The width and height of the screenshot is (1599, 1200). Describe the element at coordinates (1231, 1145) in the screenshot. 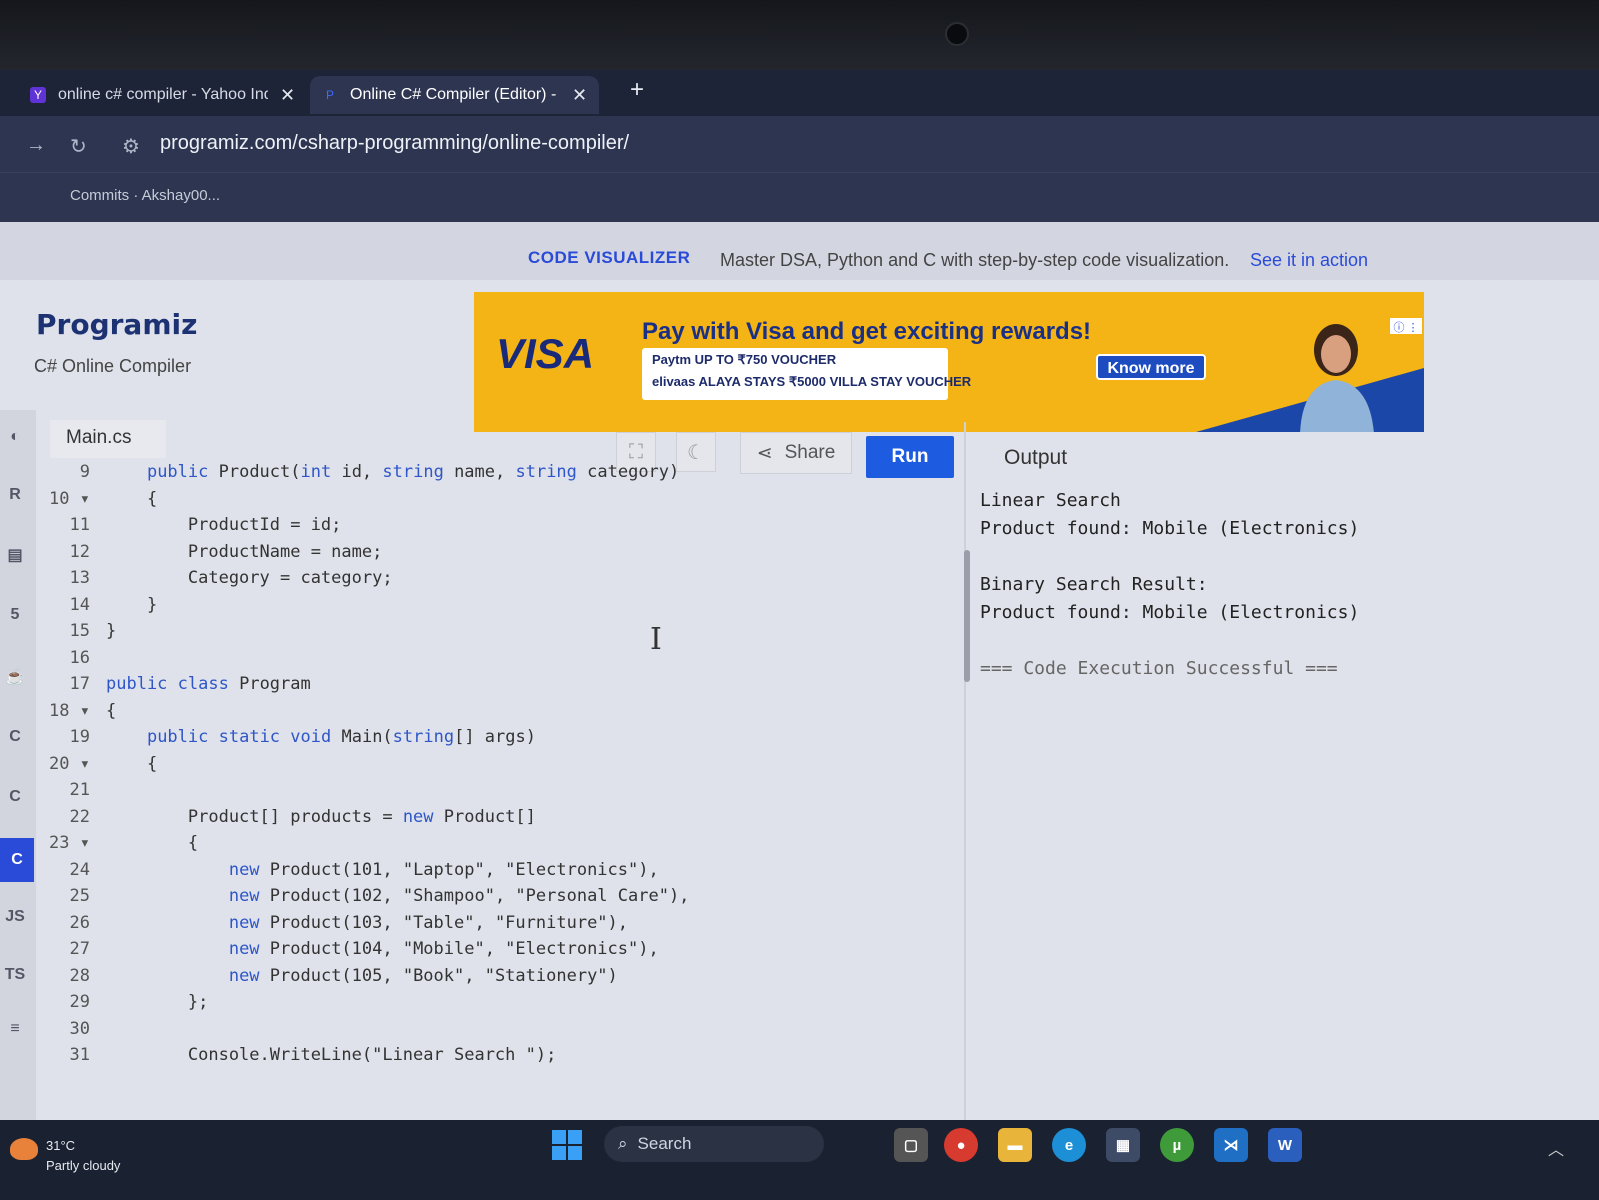

I see `vscode-icon: ⋊` at that location.